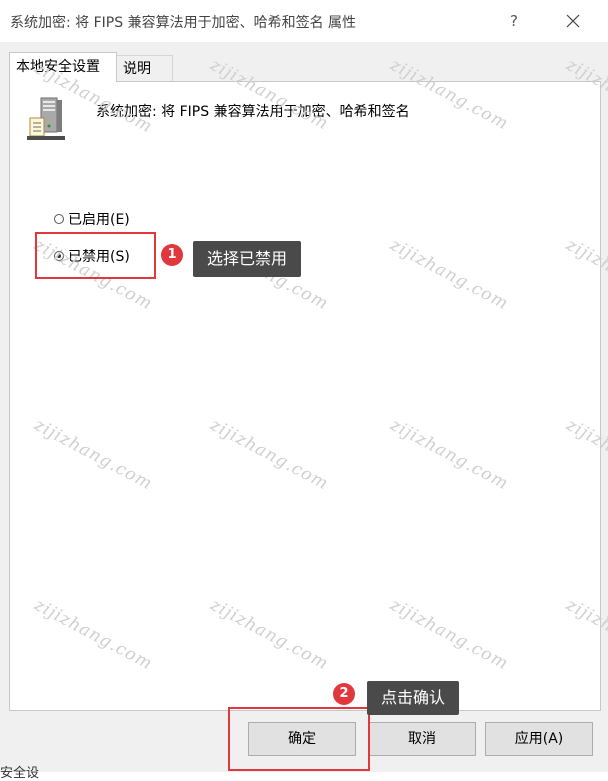 The width and height of the screenshot is (608, 781). I want to click on radio-button-disabled, so click(59, 256).